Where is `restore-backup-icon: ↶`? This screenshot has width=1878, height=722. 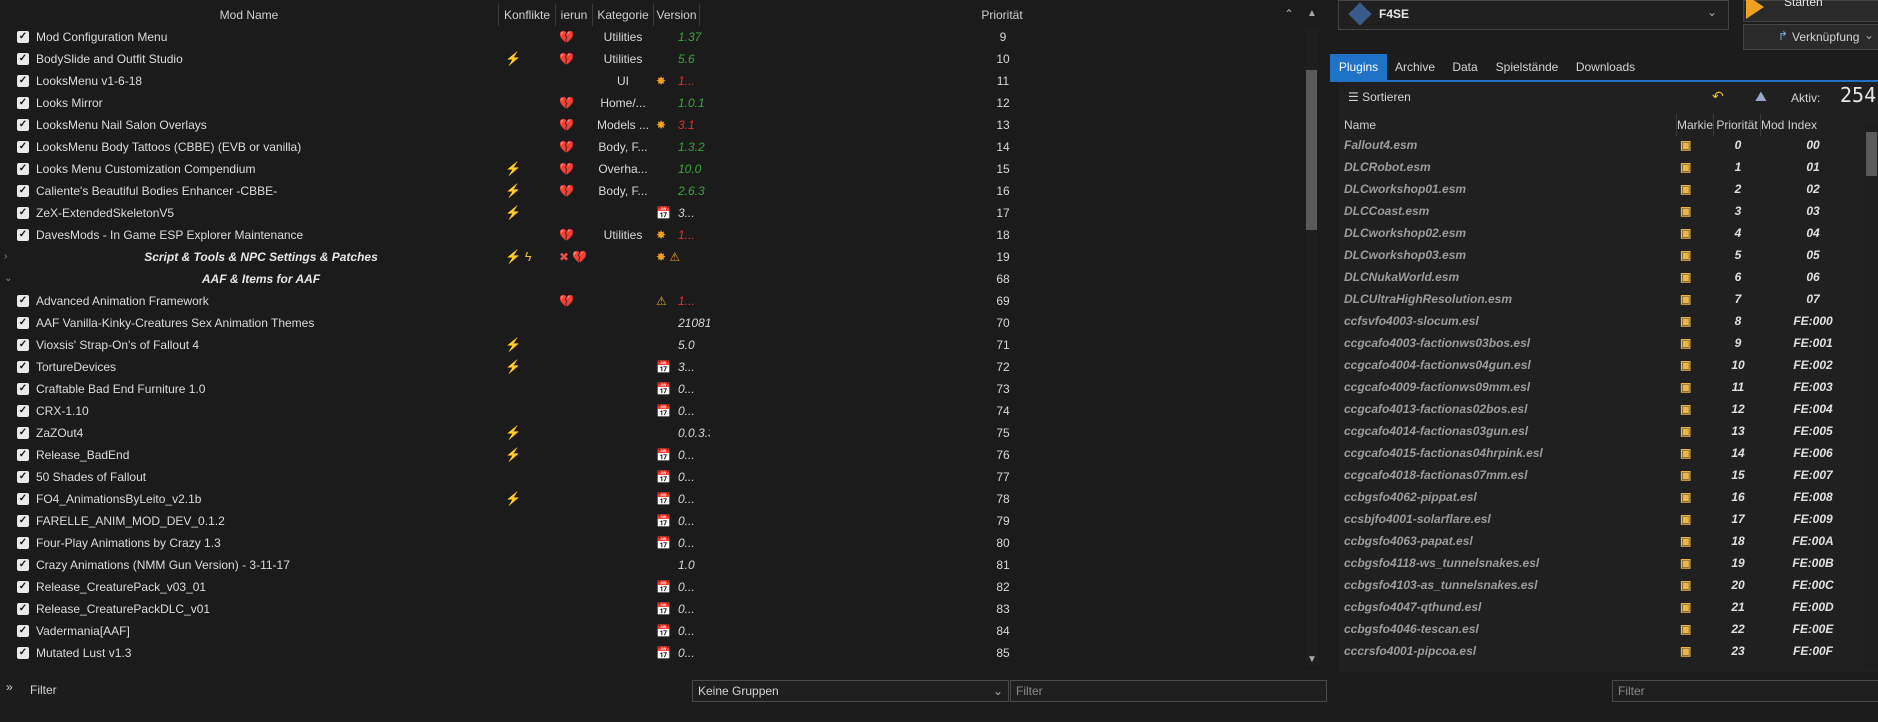
restore-backup-icon: ↶ is located at coordinates (1718, 96).